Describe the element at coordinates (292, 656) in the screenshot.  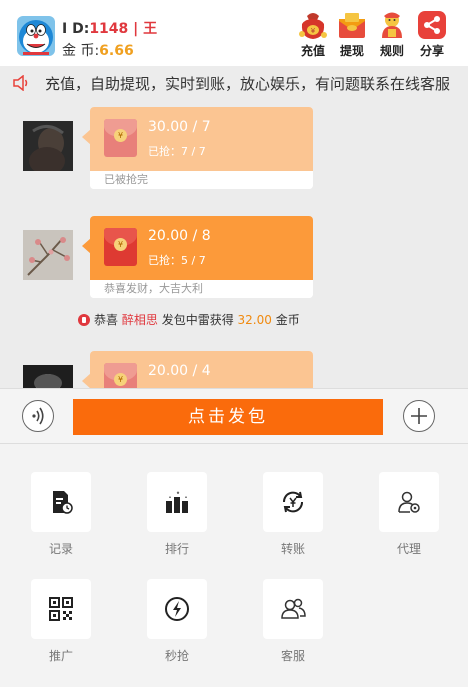
I see `menu-label: 客服` at that location.